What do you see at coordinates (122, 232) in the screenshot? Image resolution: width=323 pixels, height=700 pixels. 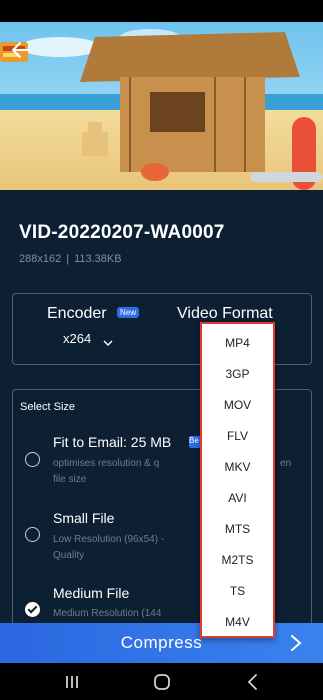 I see `video-title: VID-20220207-WA0007` at bounding box center [122, 232].